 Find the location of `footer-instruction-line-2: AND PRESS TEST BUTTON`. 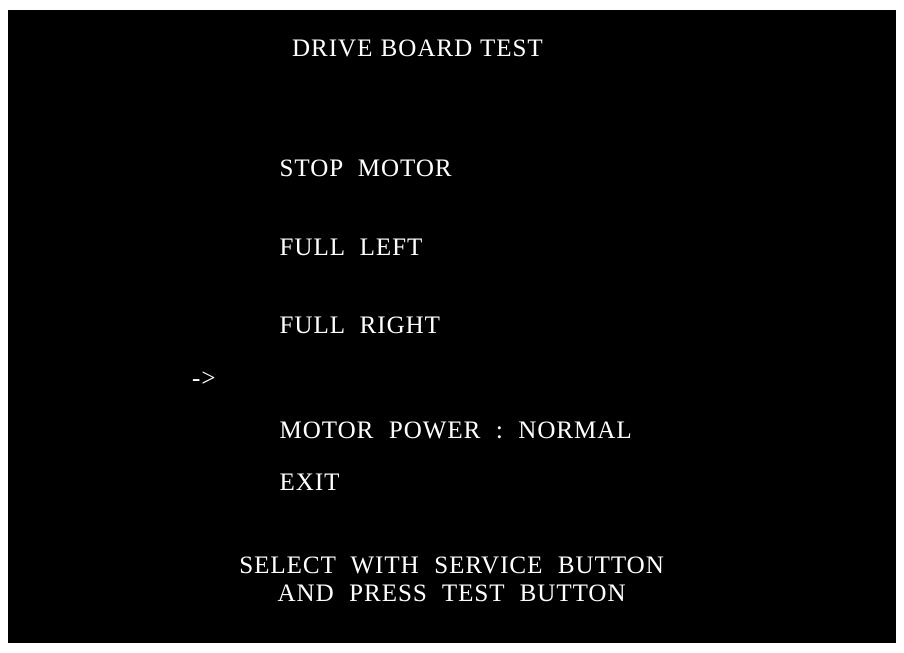

footer-instruction-line-2: AND PRESS TEST BUTTON is located at coordinates (452, 593).